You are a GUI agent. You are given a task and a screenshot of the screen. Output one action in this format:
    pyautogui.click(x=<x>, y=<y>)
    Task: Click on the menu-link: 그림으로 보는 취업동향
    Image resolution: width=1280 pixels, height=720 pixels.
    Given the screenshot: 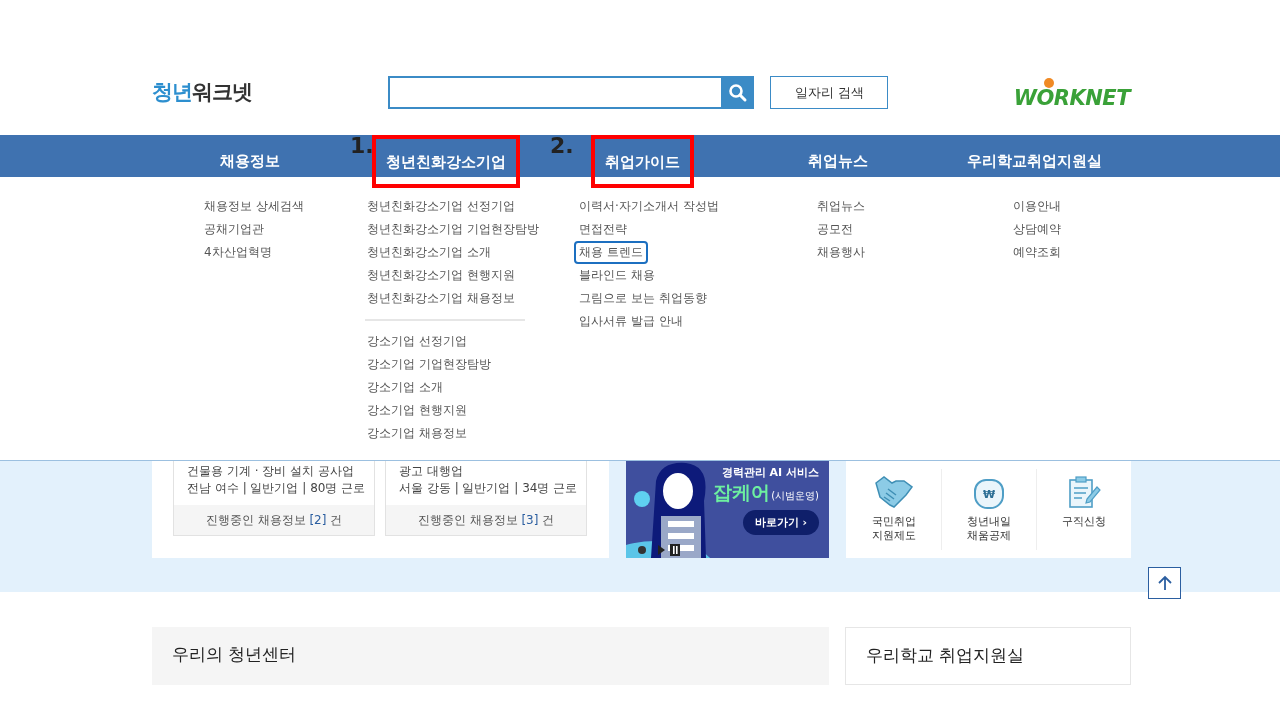 What is the action you would take?
    pyautogui.click(x=643, y=298)
    